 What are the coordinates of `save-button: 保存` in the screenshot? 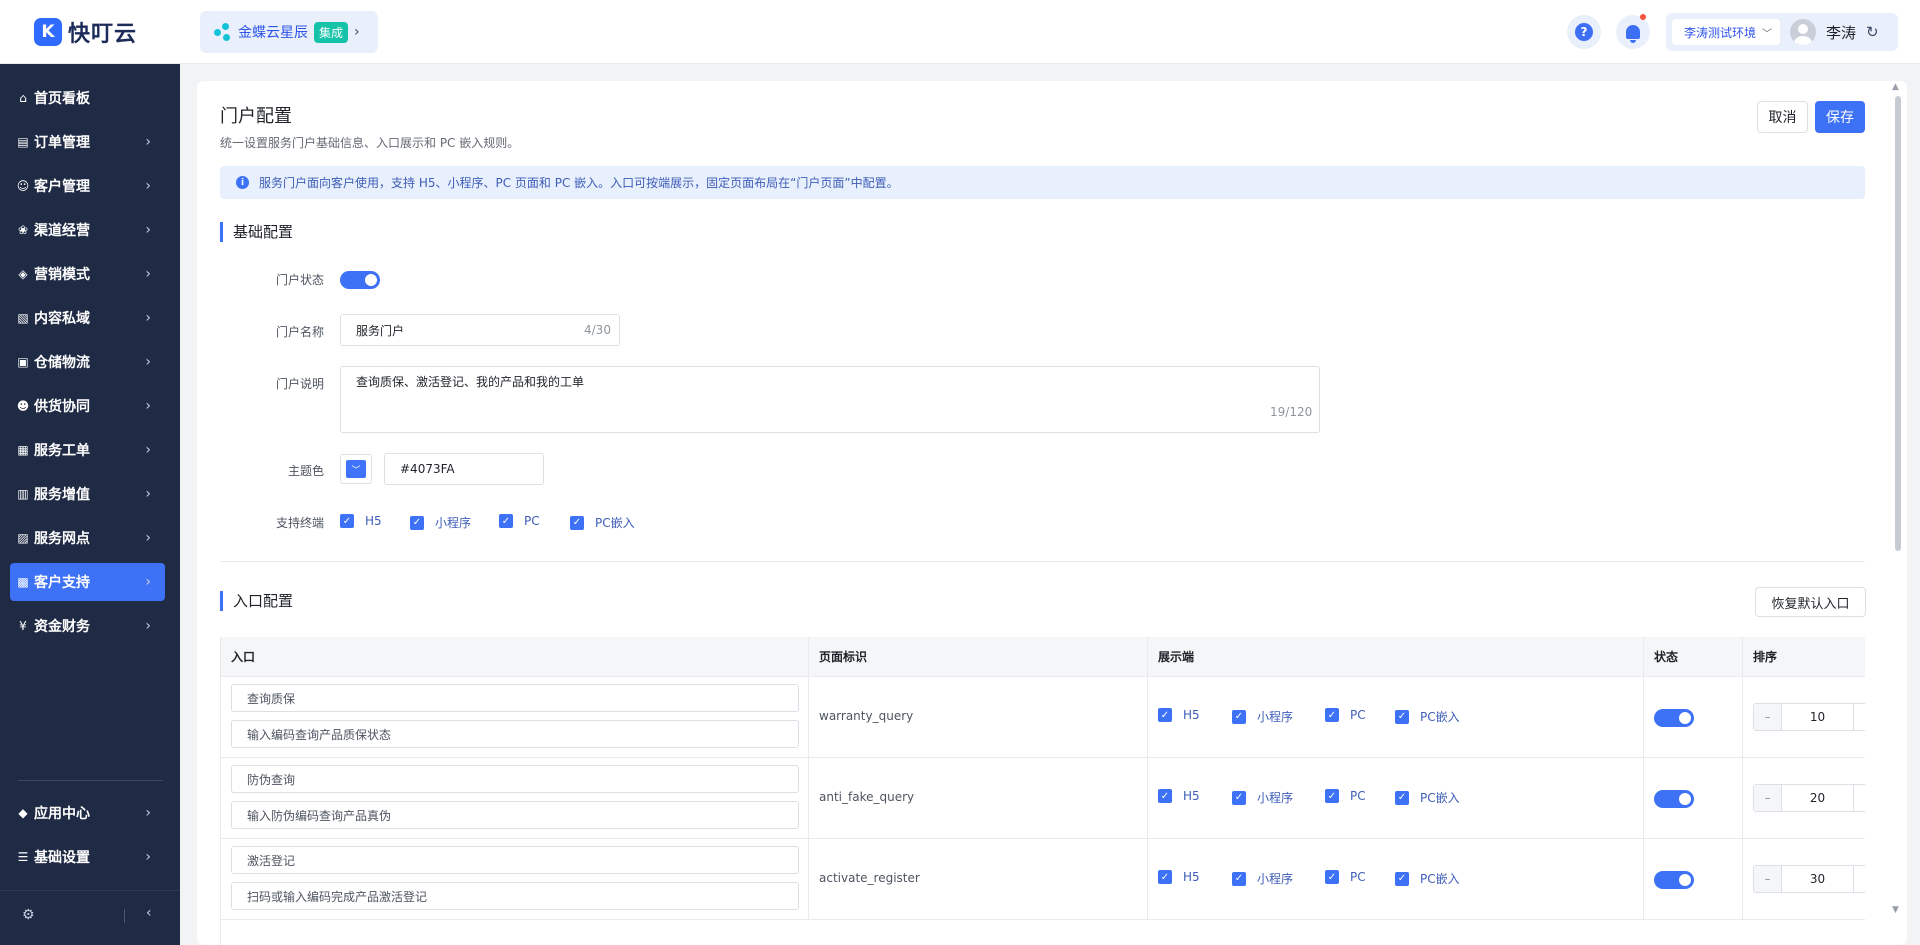 It's located at (1840, 117).